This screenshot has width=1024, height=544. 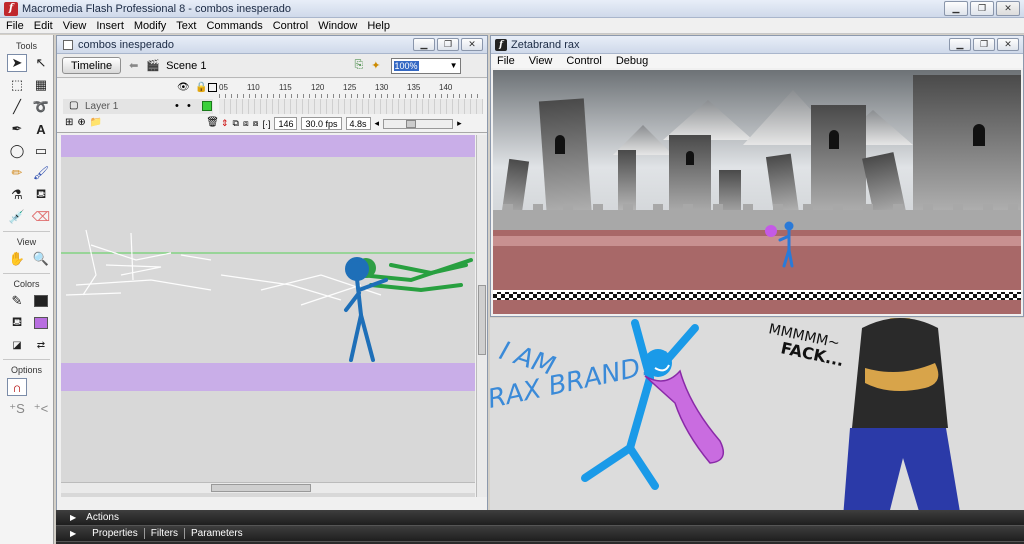 I want to click on modify-onion-markers-icon: [·], so click(x=266, y=124).